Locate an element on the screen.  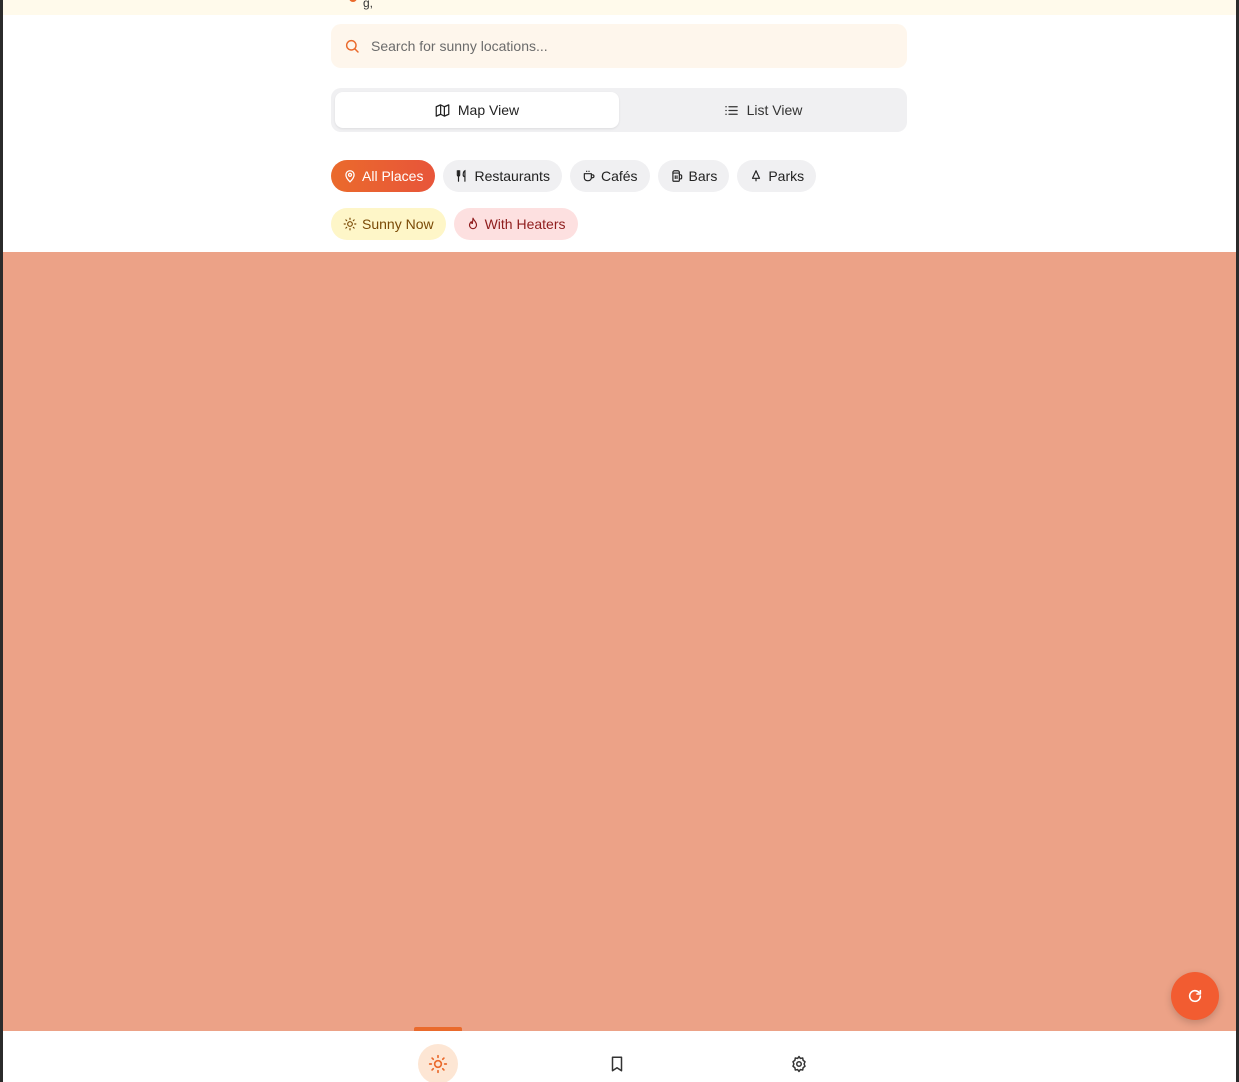
filter-chip-restaurants: Restaurants is located at coordinates (502, 176).